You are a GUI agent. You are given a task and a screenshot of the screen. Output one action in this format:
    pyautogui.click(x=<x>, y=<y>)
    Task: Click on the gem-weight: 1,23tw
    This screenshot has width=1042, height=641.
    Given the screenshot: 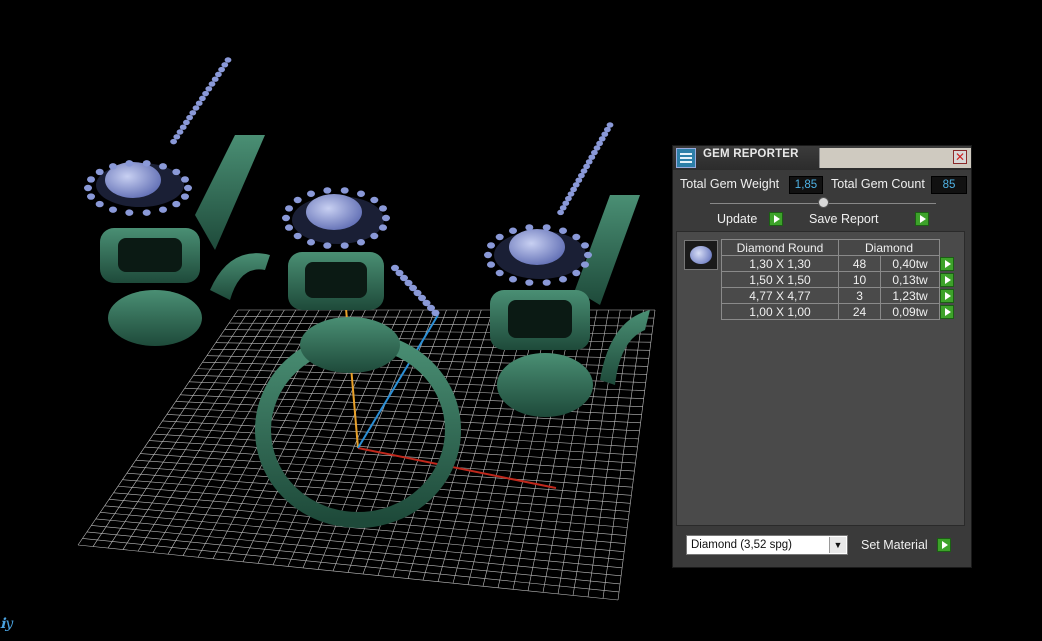 What is the action you would take?
    pyautogui.click(x=910, y=295)
    